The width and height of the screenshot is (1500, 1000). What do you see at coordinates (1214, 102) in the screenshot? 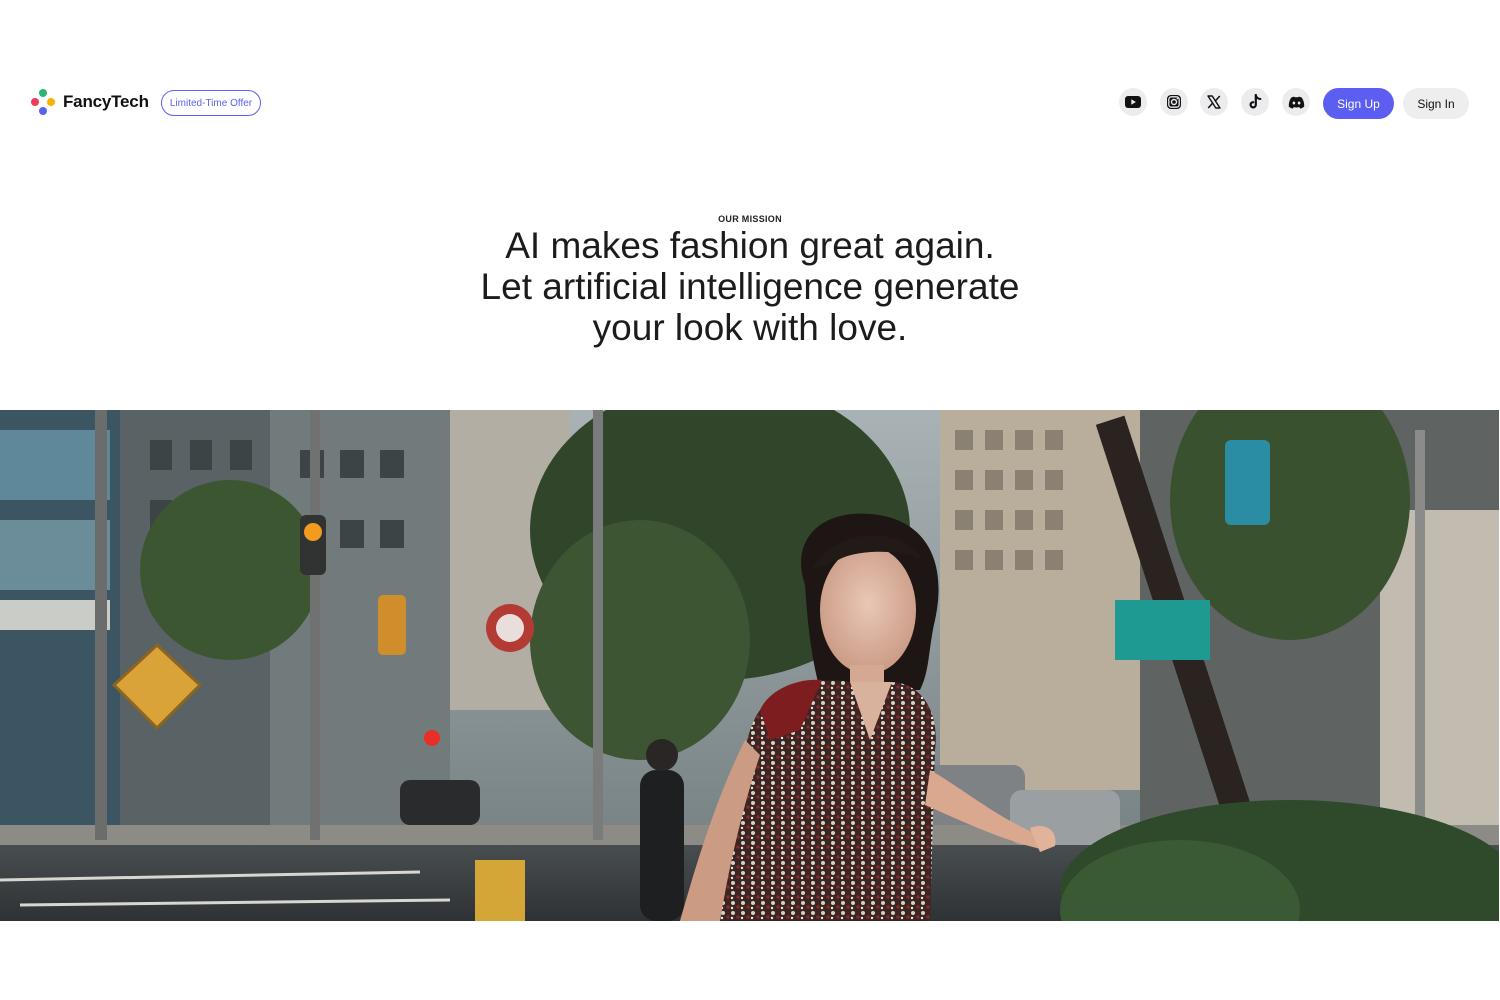
I see `x-icon` at bounding box center [1214, 102].